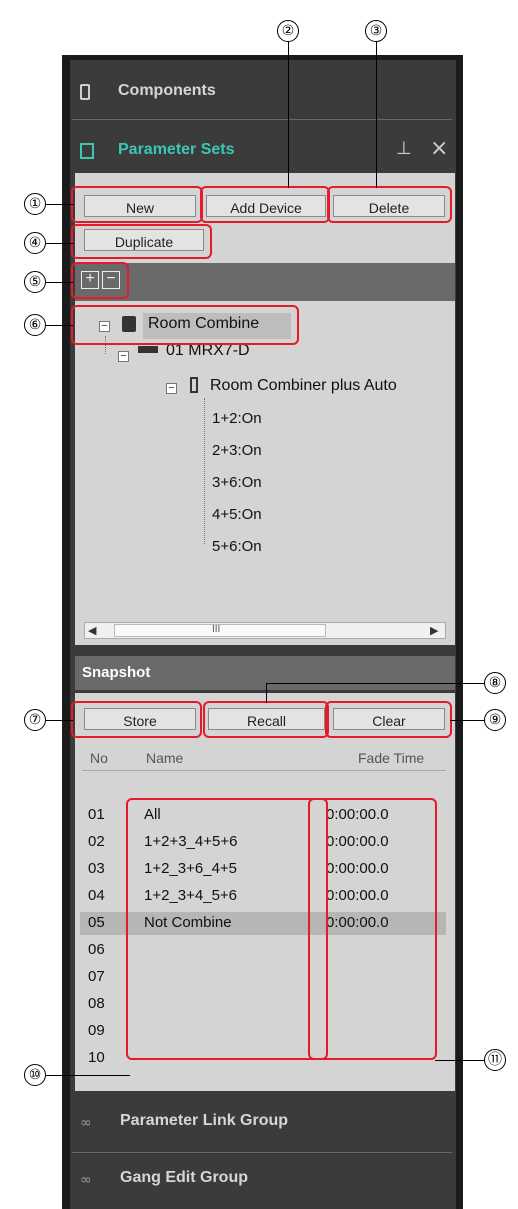  I want to click on row-no: 01, so click(96, 814).